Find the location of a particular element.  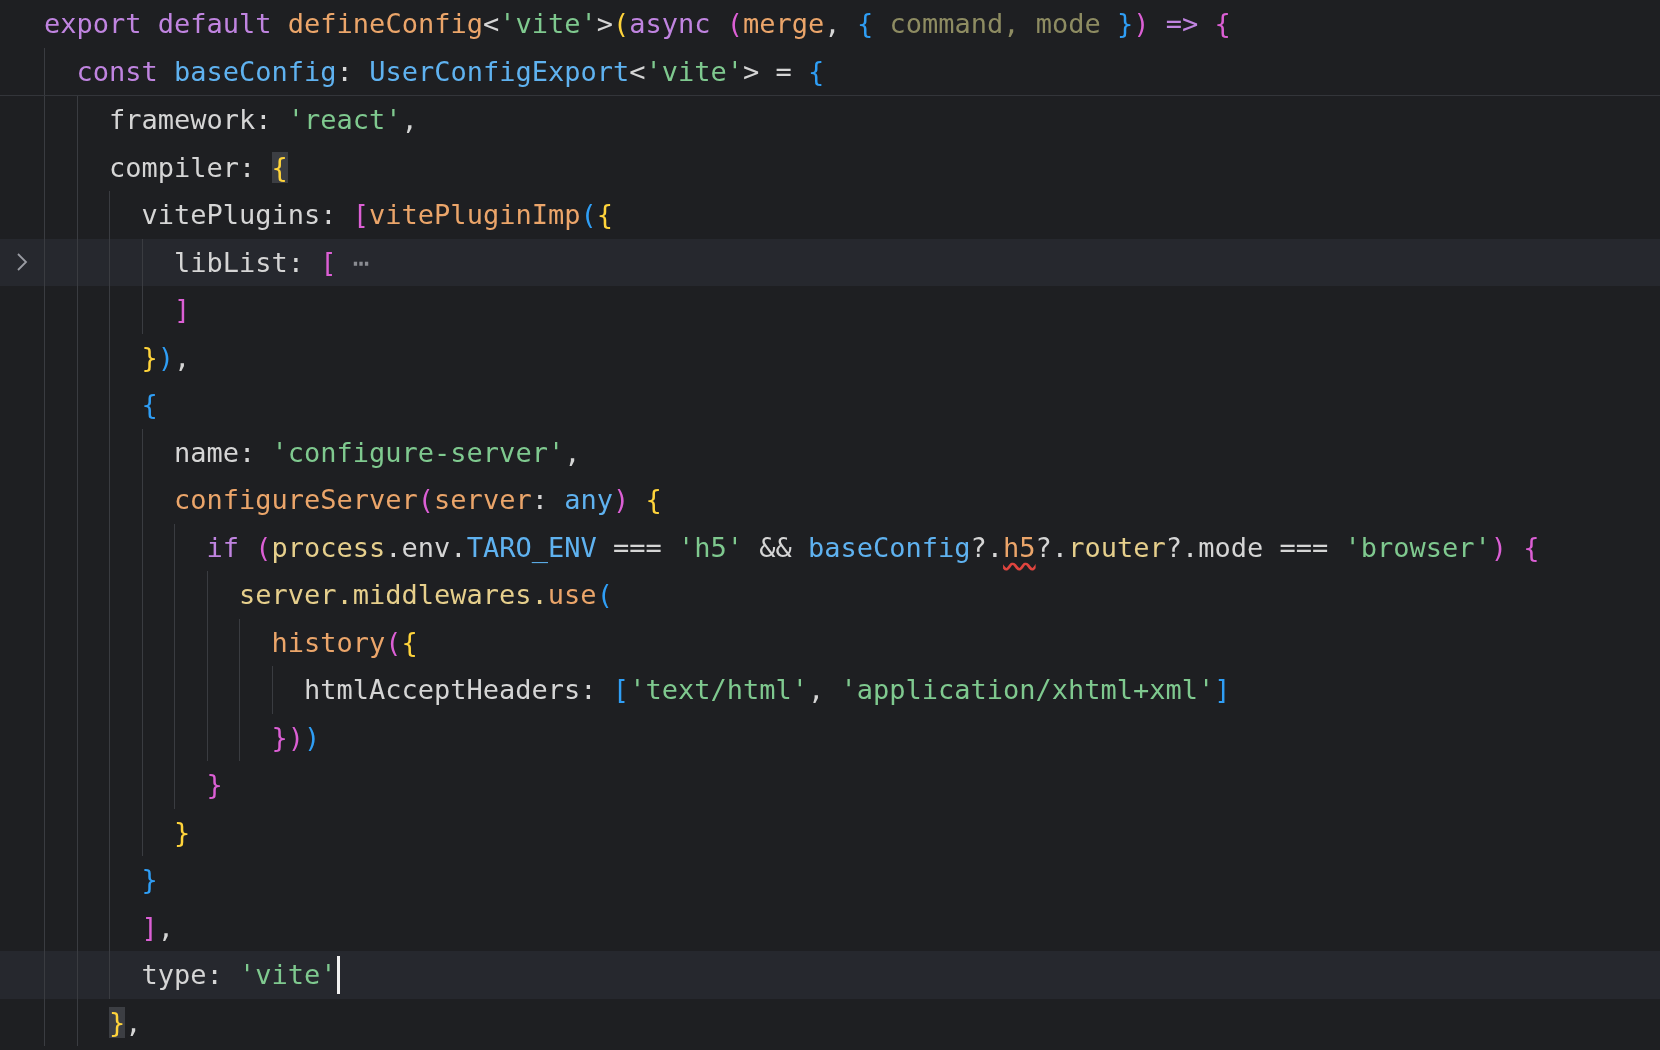

code-line: libList: [ ⋯ is located at coordinates (272, 262).